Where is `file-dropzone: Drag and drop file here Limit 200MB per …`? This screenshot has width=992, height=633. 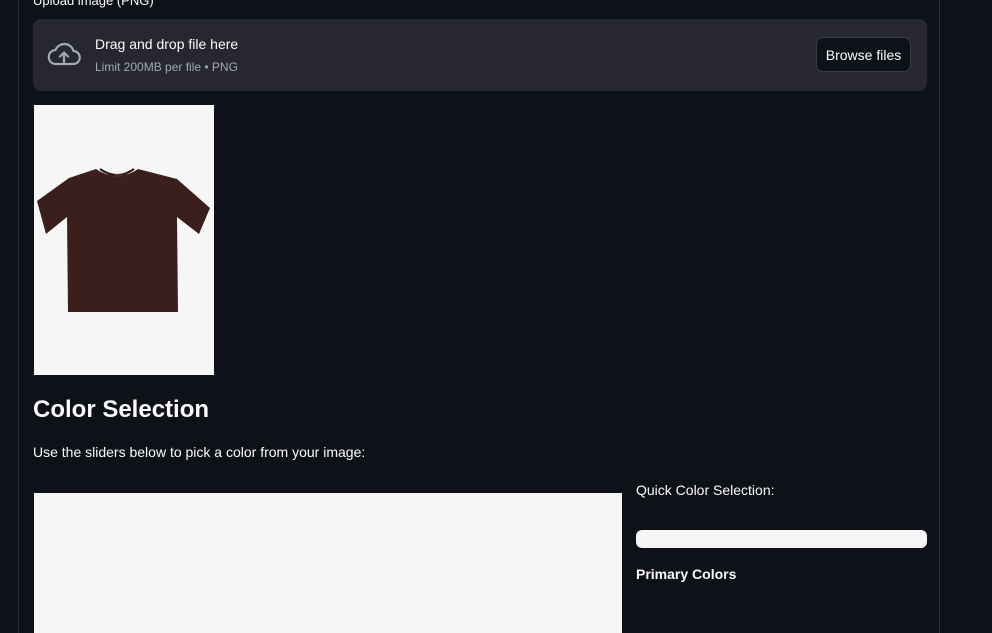 file-dropzone: Drag and drop file here Limit 200MB per … is located at coordinates (480, 55).